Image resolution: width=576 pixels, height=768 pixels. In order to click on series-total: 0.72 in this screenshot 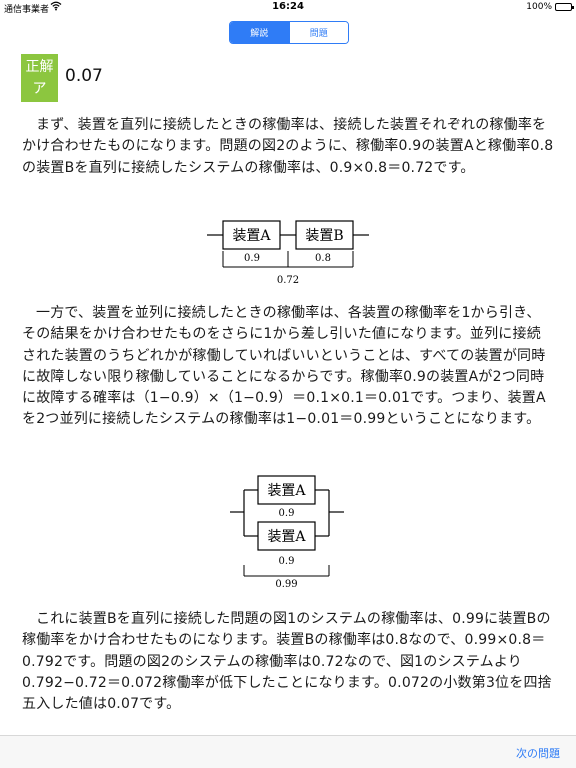, I will do `click(288, 280)`.